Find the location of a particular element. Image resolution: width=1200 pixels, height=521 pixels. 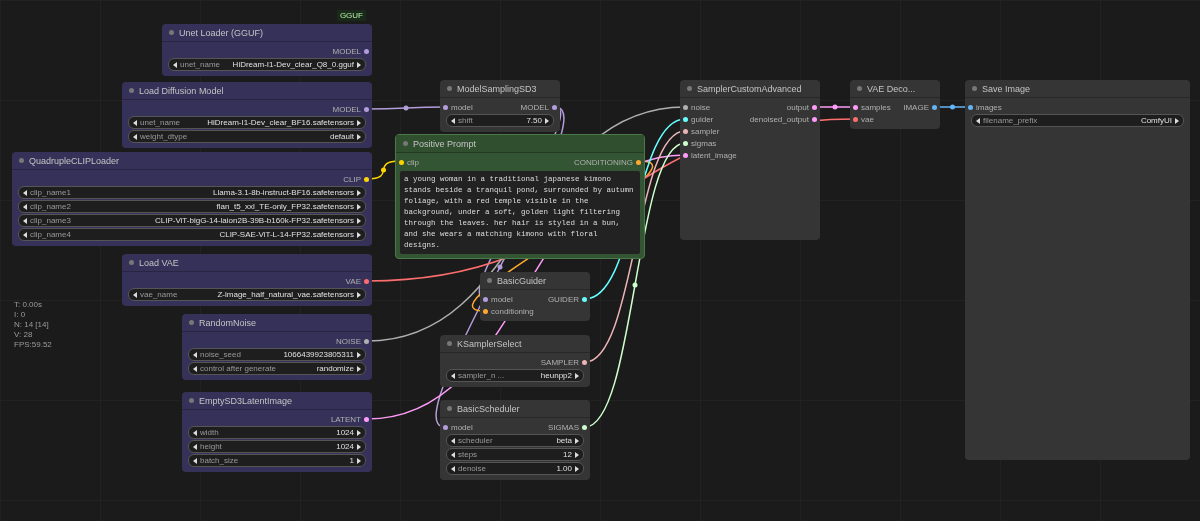

node-title-bar: Load VAE is located at coordinates (247, 263).